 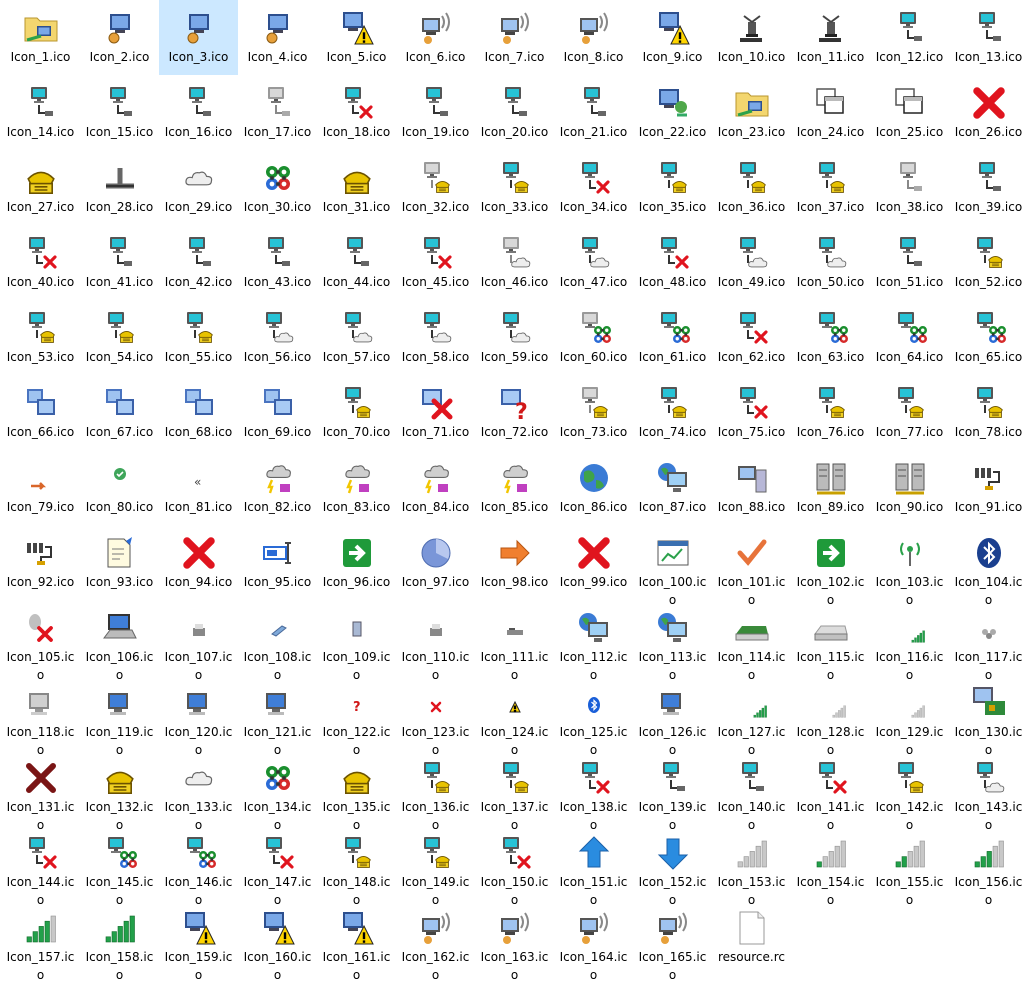 I want to click on file-item: Icon_54.ico, so click(x=119, y=337).